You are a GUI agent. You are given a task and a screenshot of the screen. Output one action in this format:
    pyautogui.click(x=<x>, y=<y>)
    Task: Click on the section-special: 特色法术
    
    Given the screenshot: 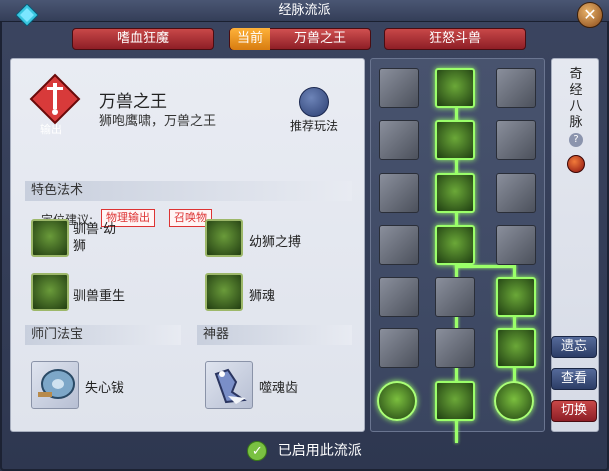 What is the action you would take?
    pyautogui.click(x=188, y=191)
    